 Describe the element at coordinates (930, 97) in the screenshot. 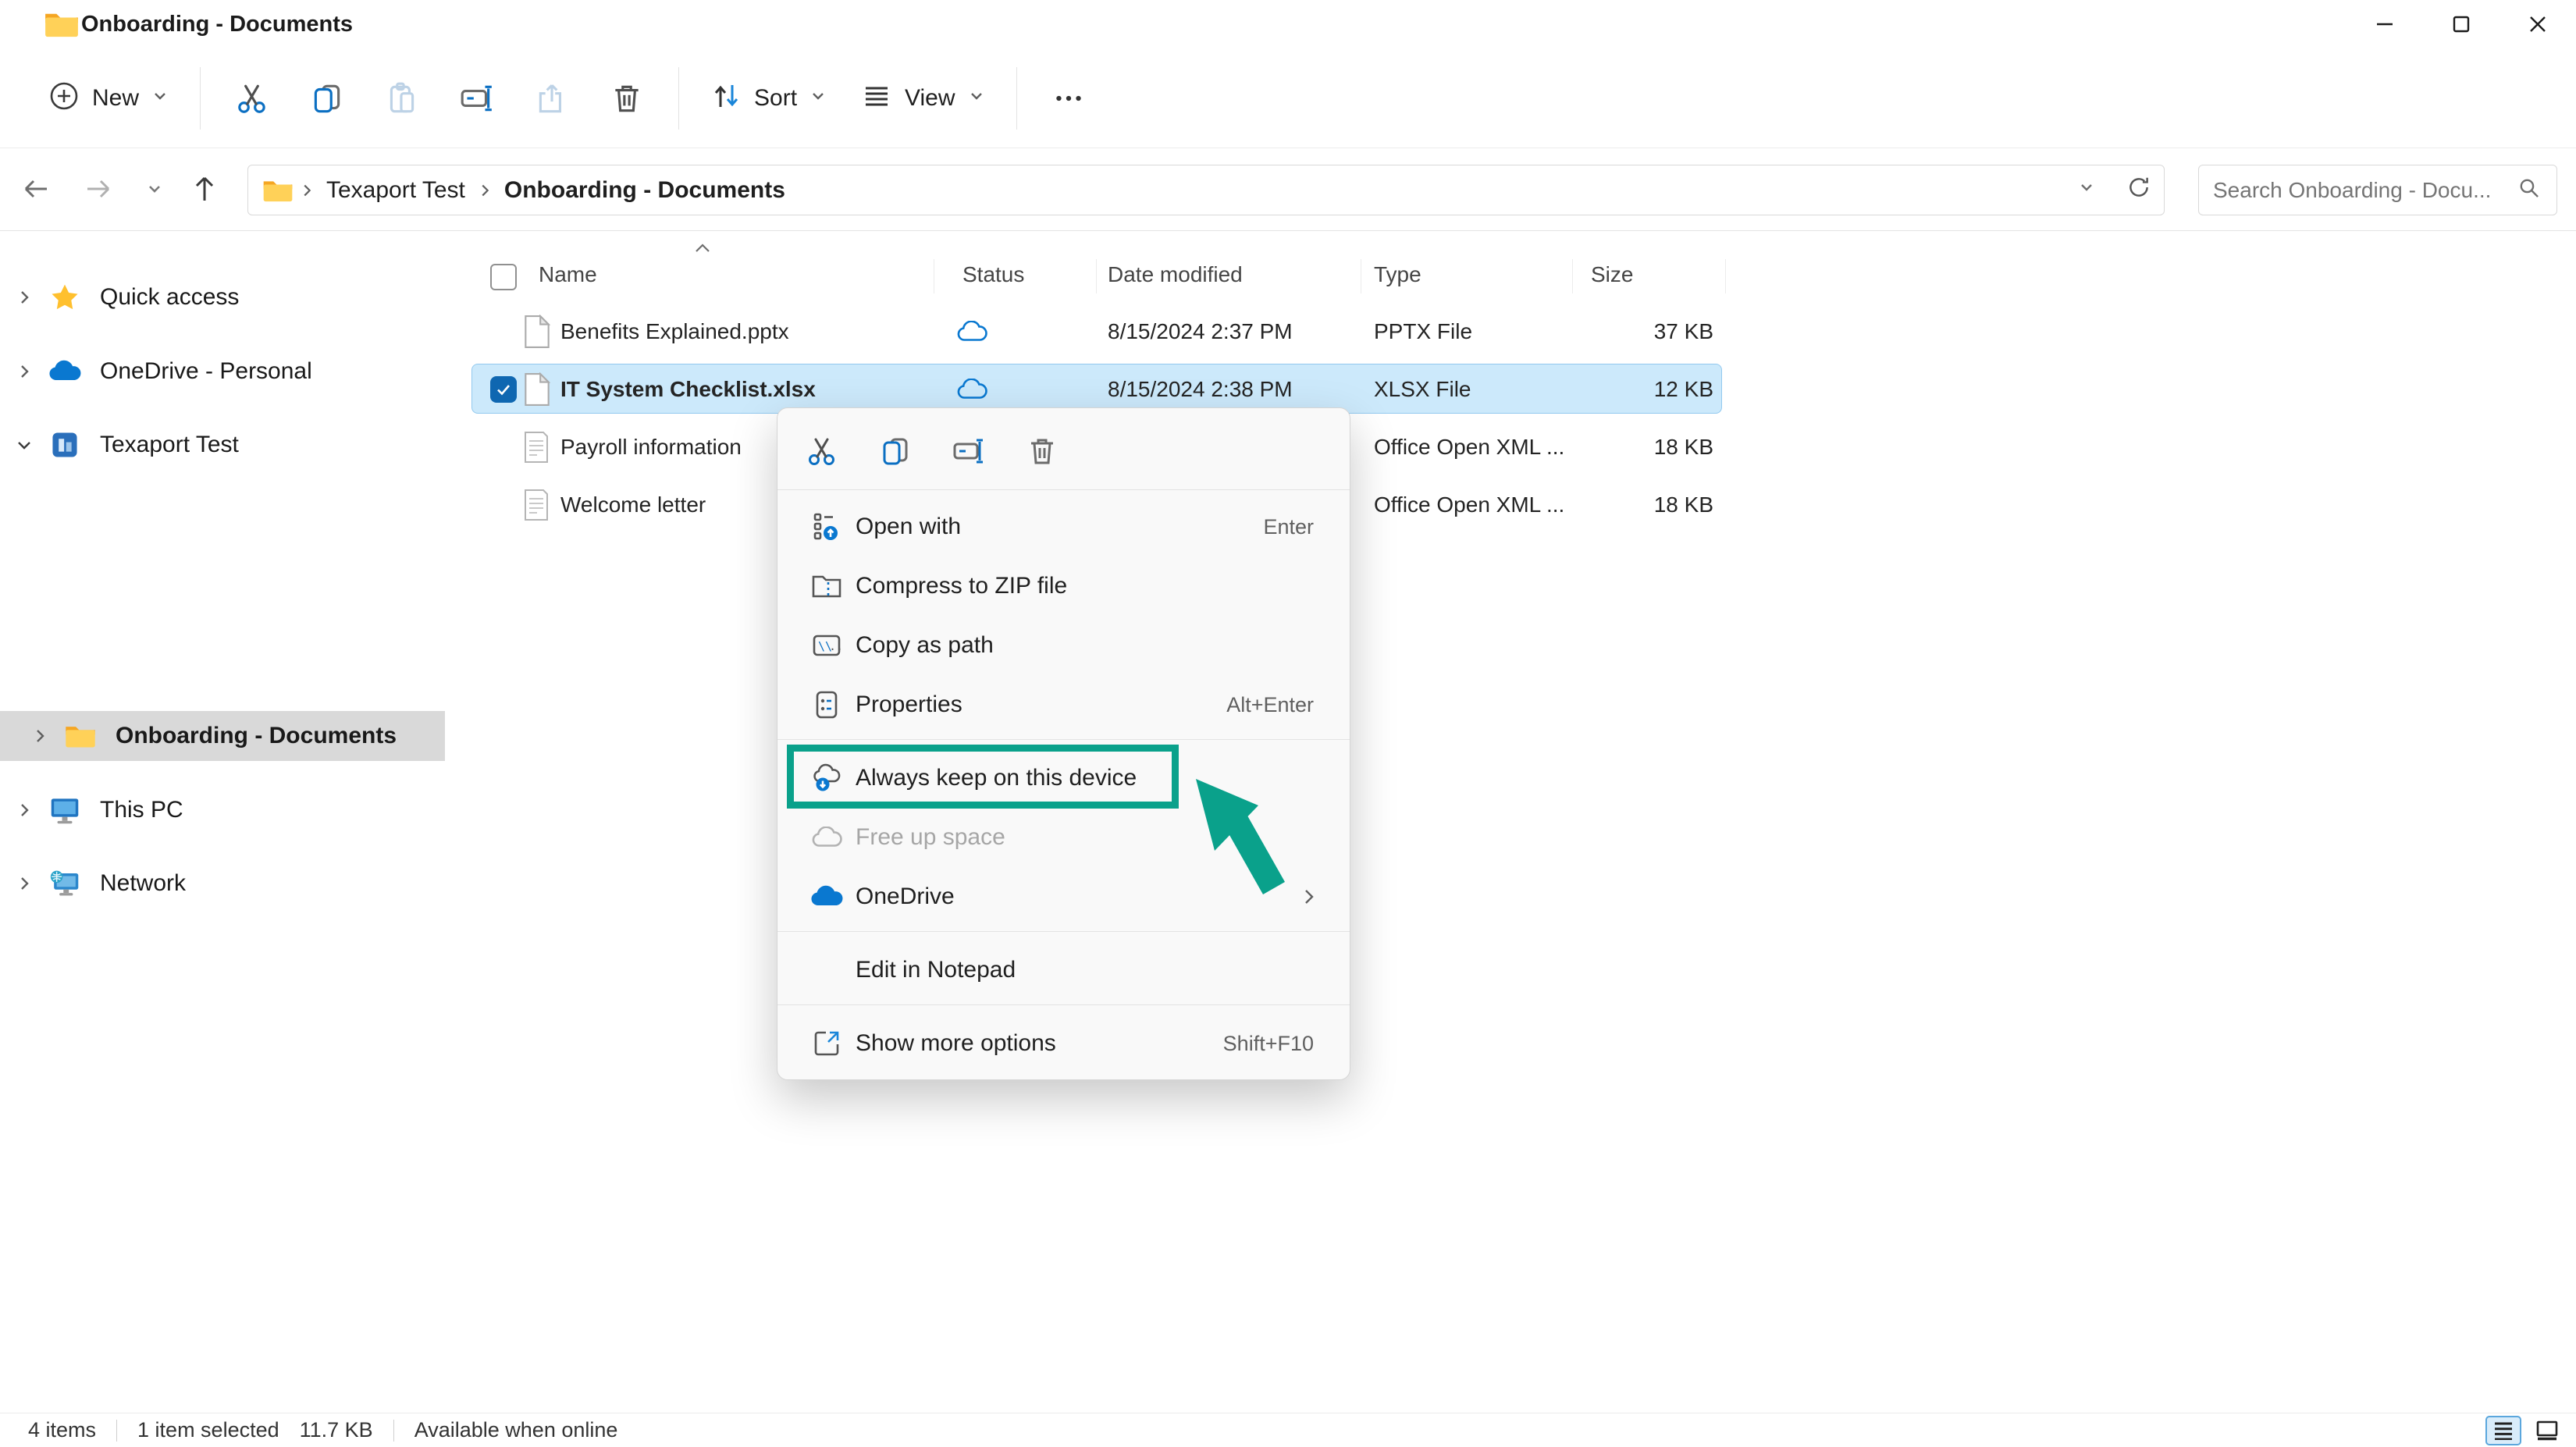

I see `view-label: View` at that location.